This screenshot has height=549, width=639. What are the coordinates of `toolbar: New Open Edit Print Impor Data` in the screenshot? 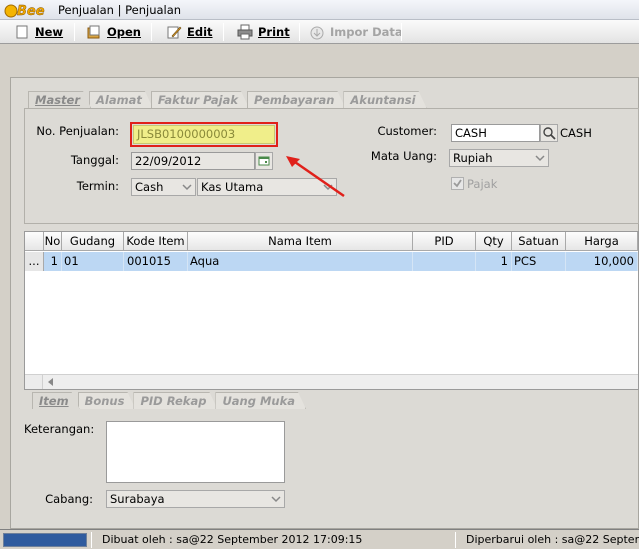 It's located at (319, 32).